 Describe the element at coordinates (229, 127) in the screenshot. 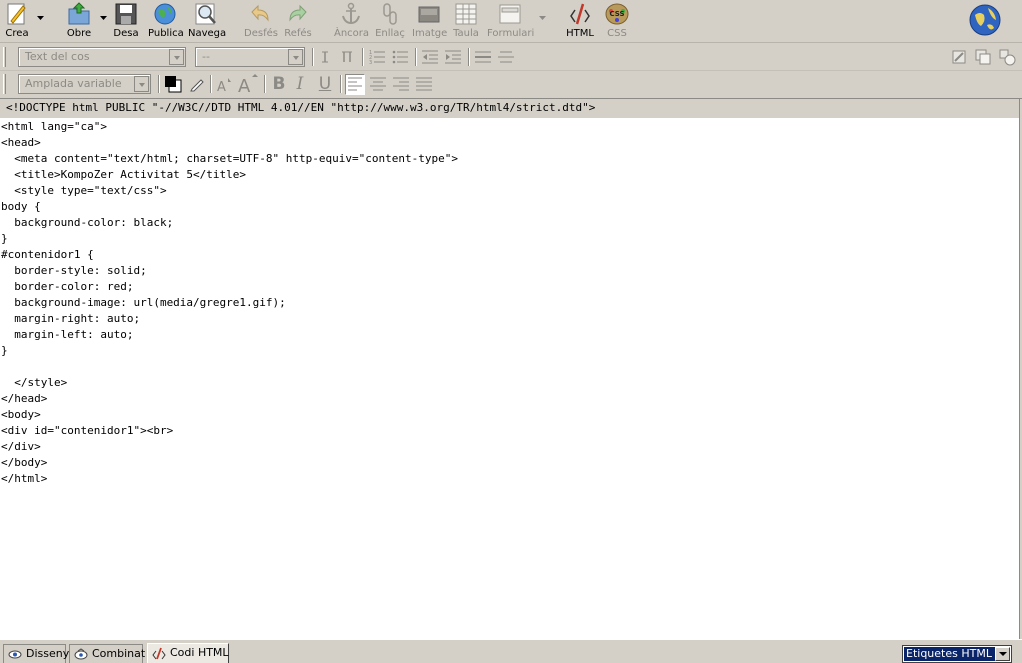

I see `code-line: <html lang="ca">` at that location.